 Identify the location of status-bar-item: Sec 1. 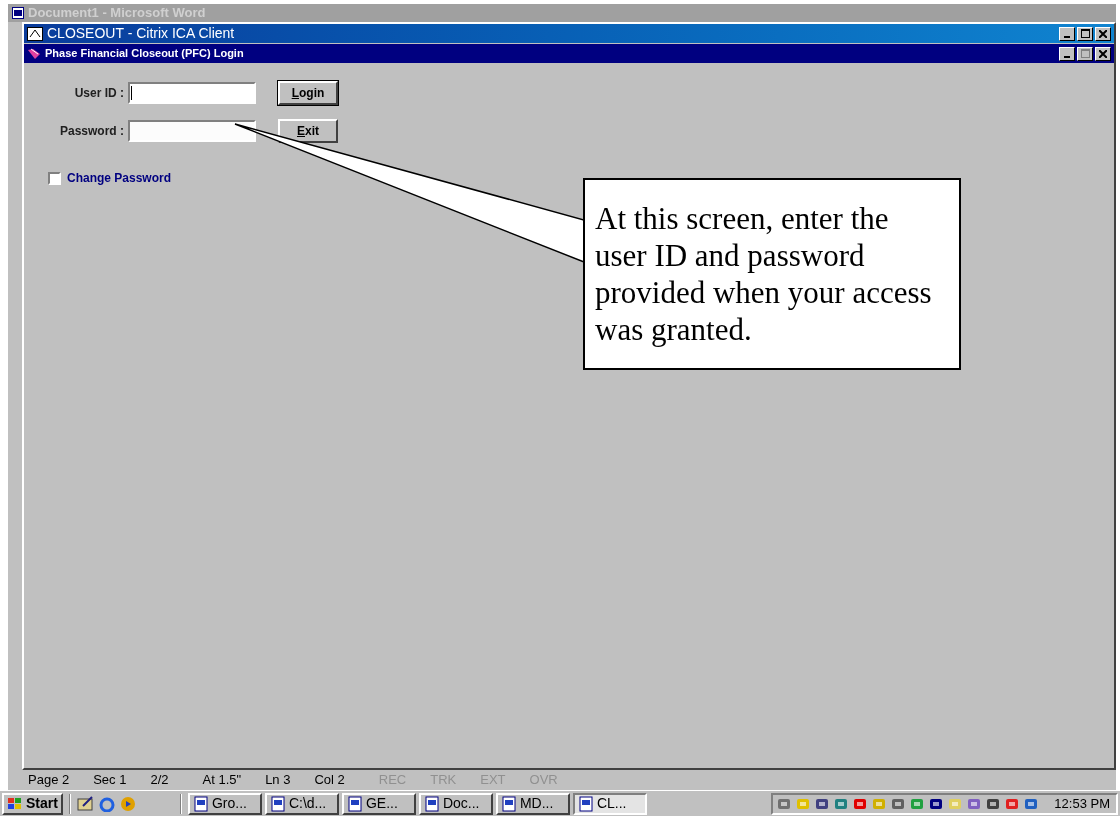
(110, 780).